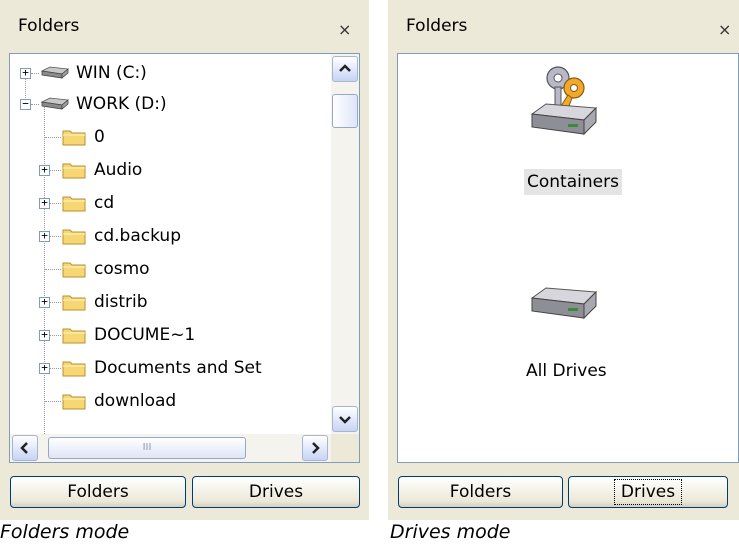  I want to click on chevron-left-icon, so click(24, 448).